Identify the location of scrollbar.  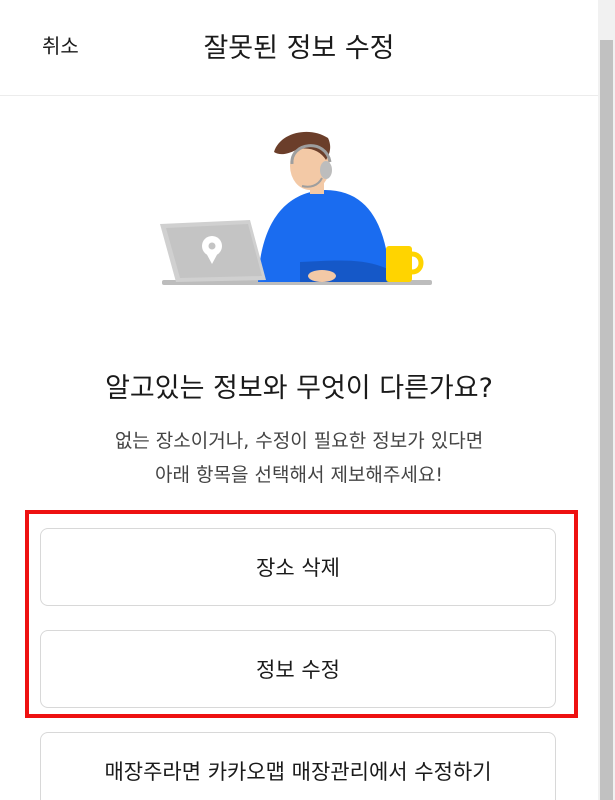
(606, 400).